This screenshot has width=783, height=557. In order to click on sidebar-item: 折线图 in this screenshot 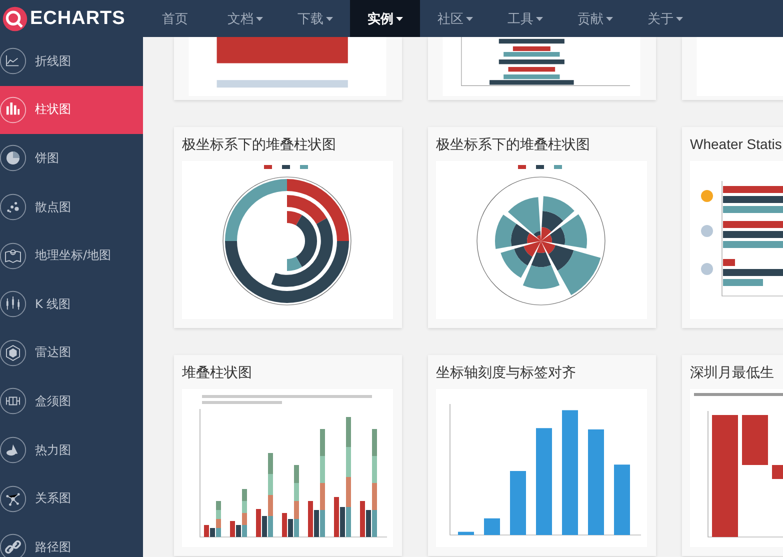, I will do `click(71, 61)`.